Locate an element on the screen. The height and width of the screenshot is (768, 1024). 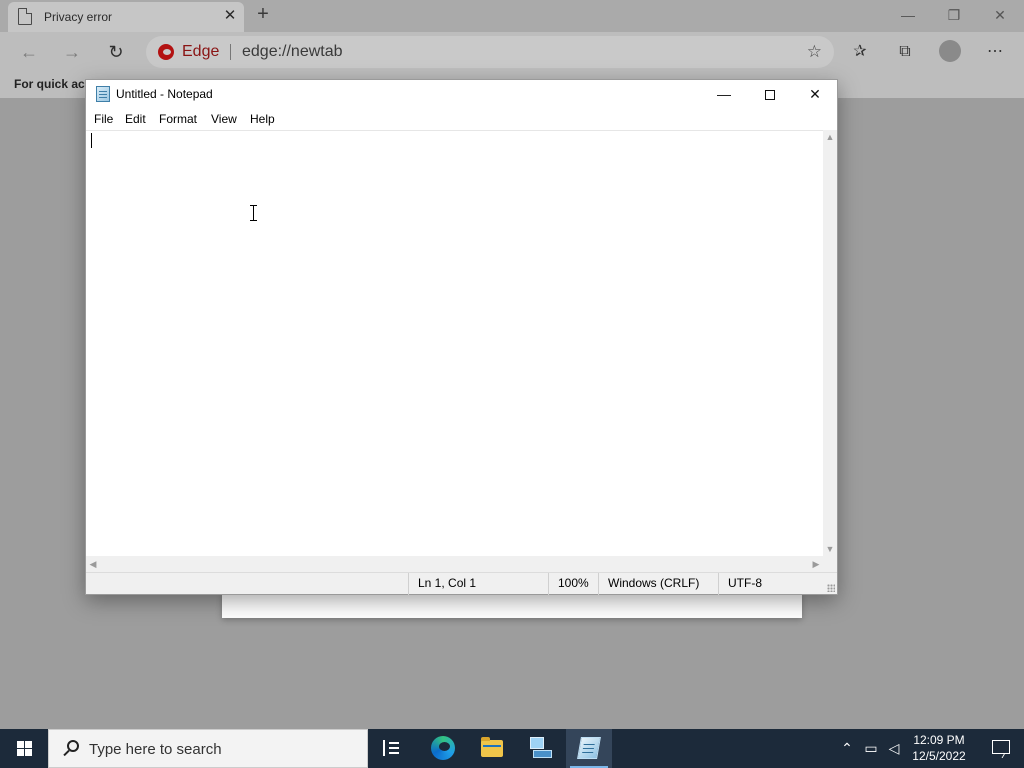
refresh-icon: ↻ is located at coordinates (116, 52).